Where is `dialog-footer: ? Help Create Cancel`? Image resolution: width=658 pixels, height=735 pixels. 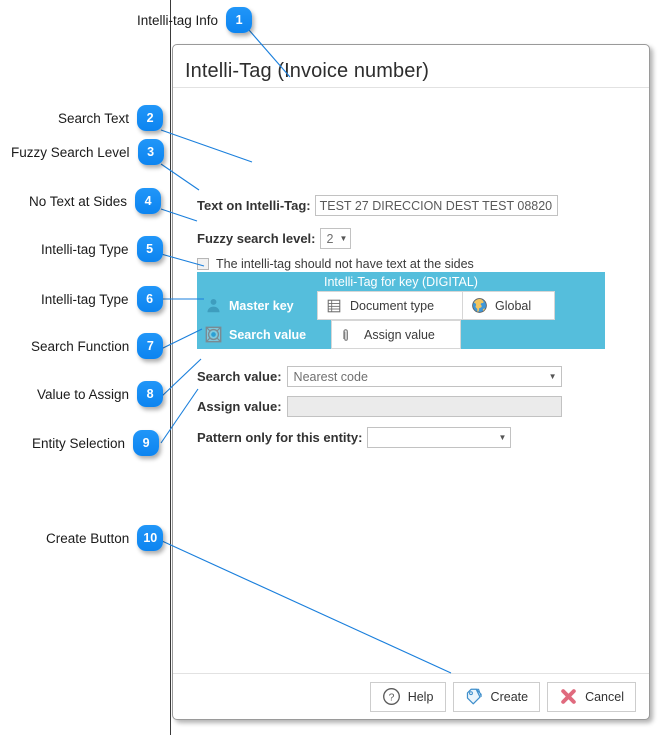
dialog-footer: ? Help Create Cancel is located at coordinates (411, 696).